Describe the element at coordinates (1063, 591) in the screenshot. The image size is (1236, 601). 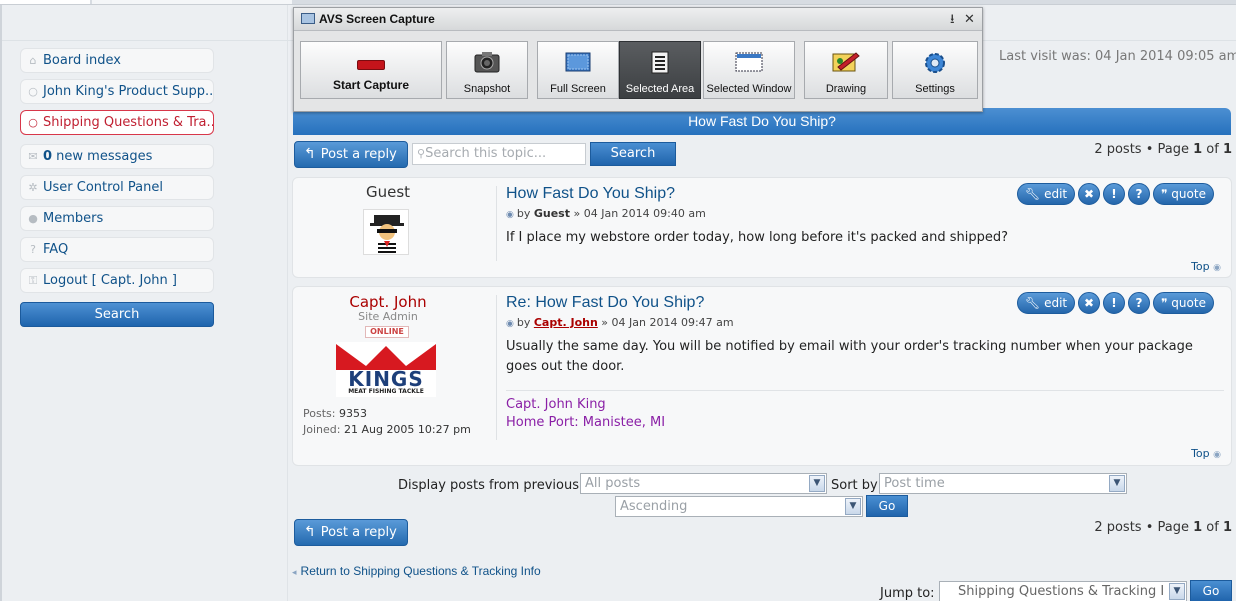
I see `jump-to-select: Shipping Questions & Tracking I ▼` at that location.